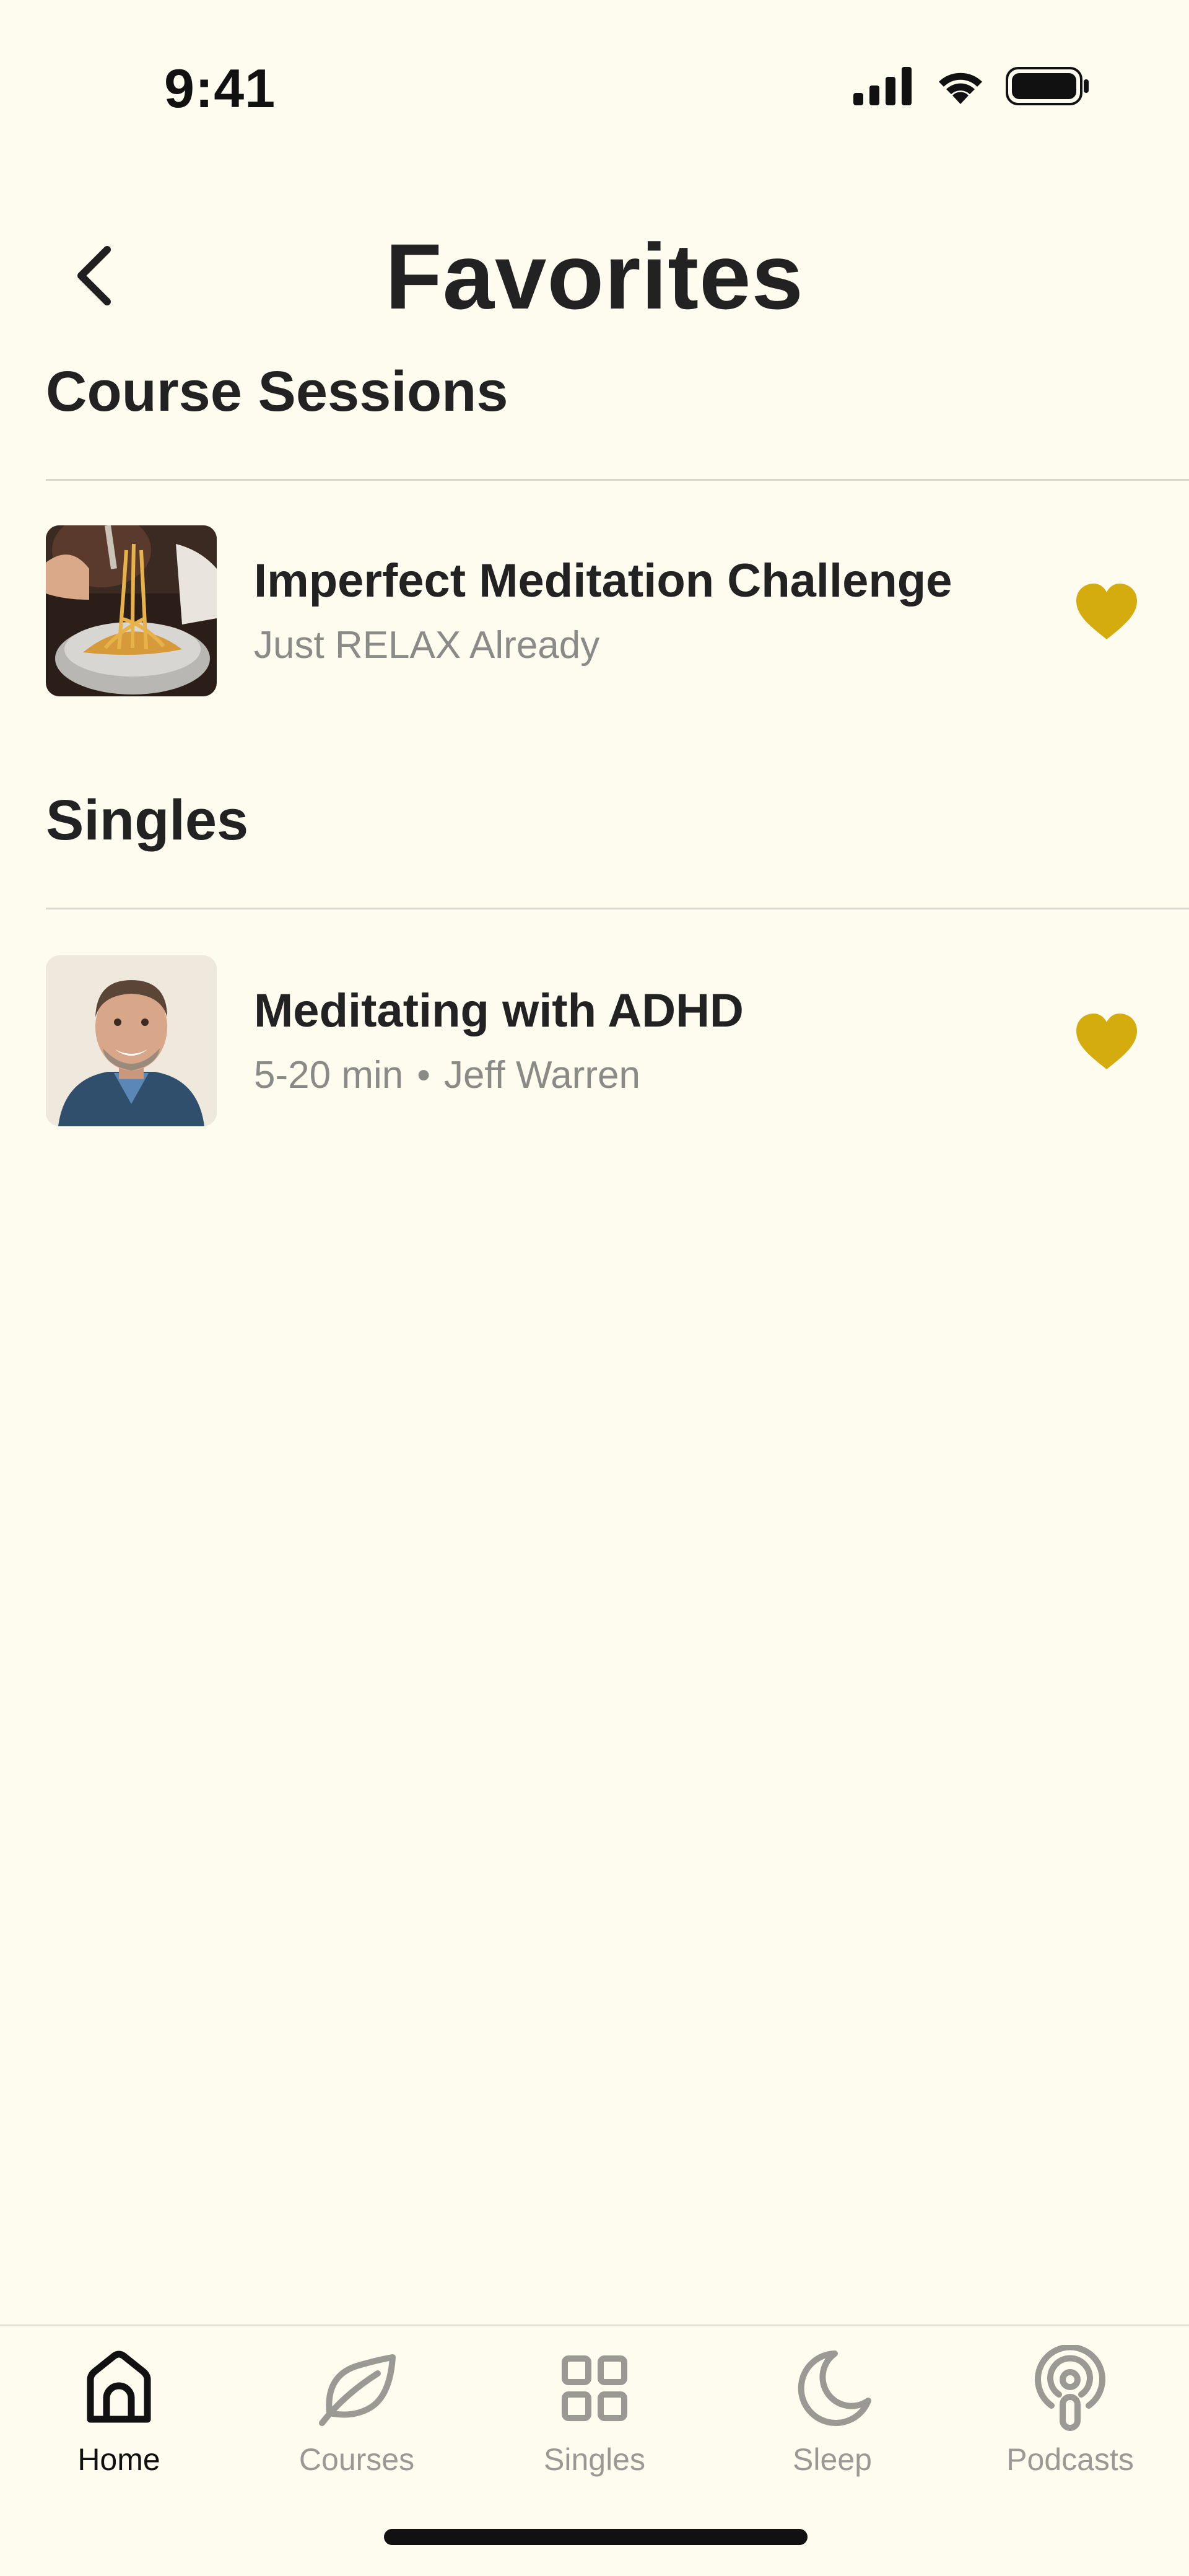 This screenshot has height=2576, width=1189. Describe the element at coordinates (541, 1075) in the screenshot. I see `item-author: Jeff Warren` at that location.